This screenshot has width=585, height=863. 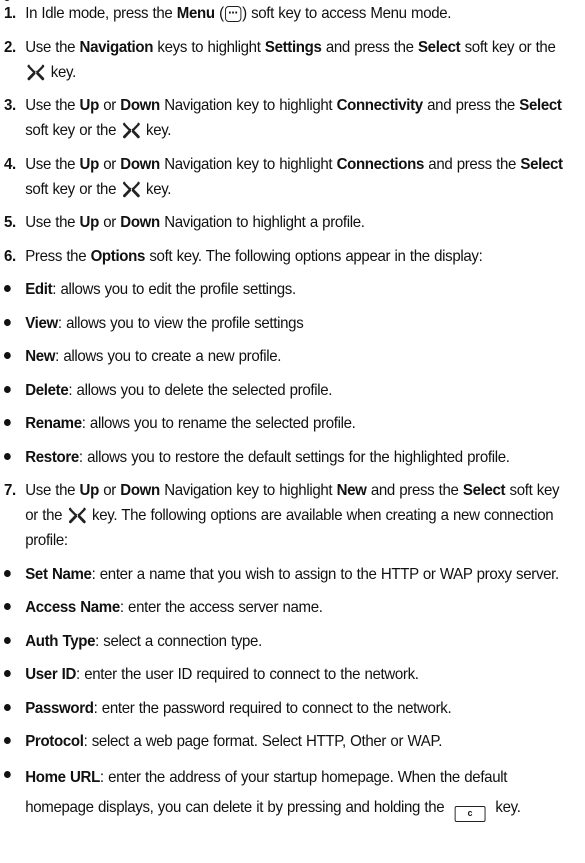 I want to click on field-term: Auth Type, so click(x=60, y=641).